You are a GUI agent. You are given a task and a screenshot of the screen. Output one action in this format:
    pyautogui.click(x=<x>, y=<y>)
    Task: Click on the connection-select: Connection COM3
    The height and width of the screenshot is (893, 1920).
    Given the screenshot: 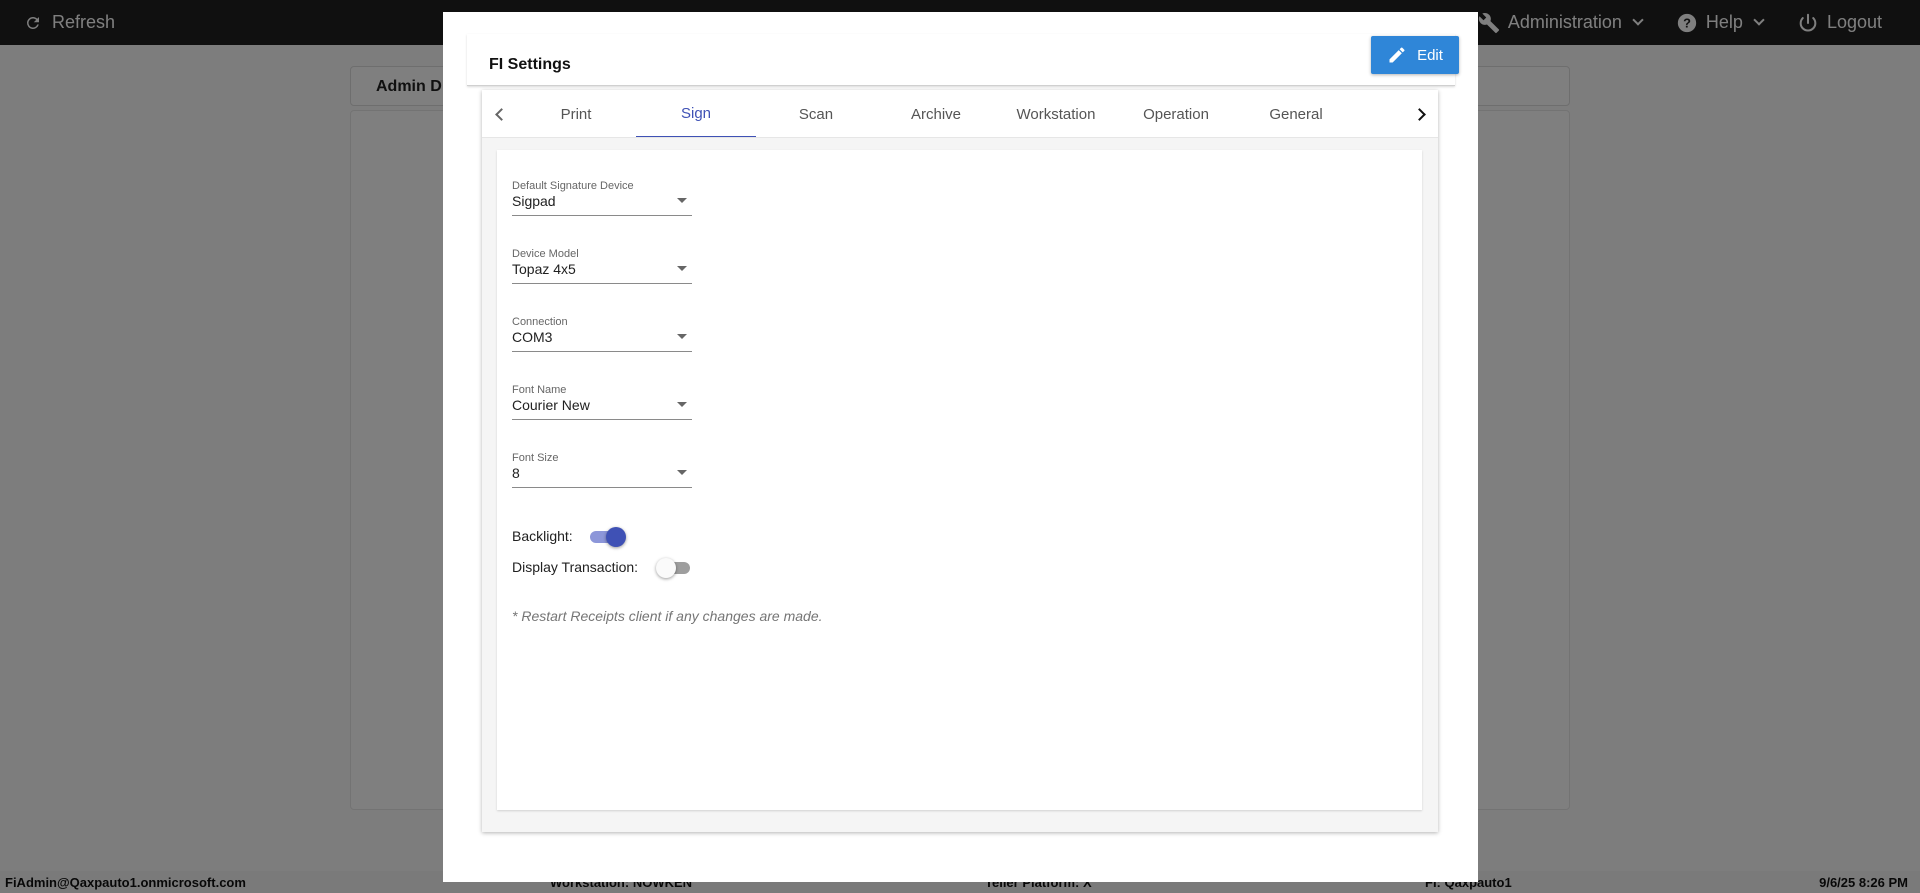 What is the action you would take?
    pyautogui.click(x=602, y=336)
    